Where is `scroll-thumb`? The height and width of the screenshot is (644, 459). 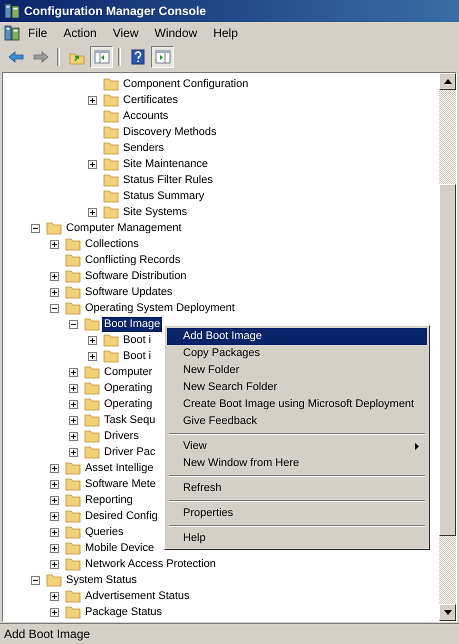
scroll-thumb is located at coordinates (447, 360).